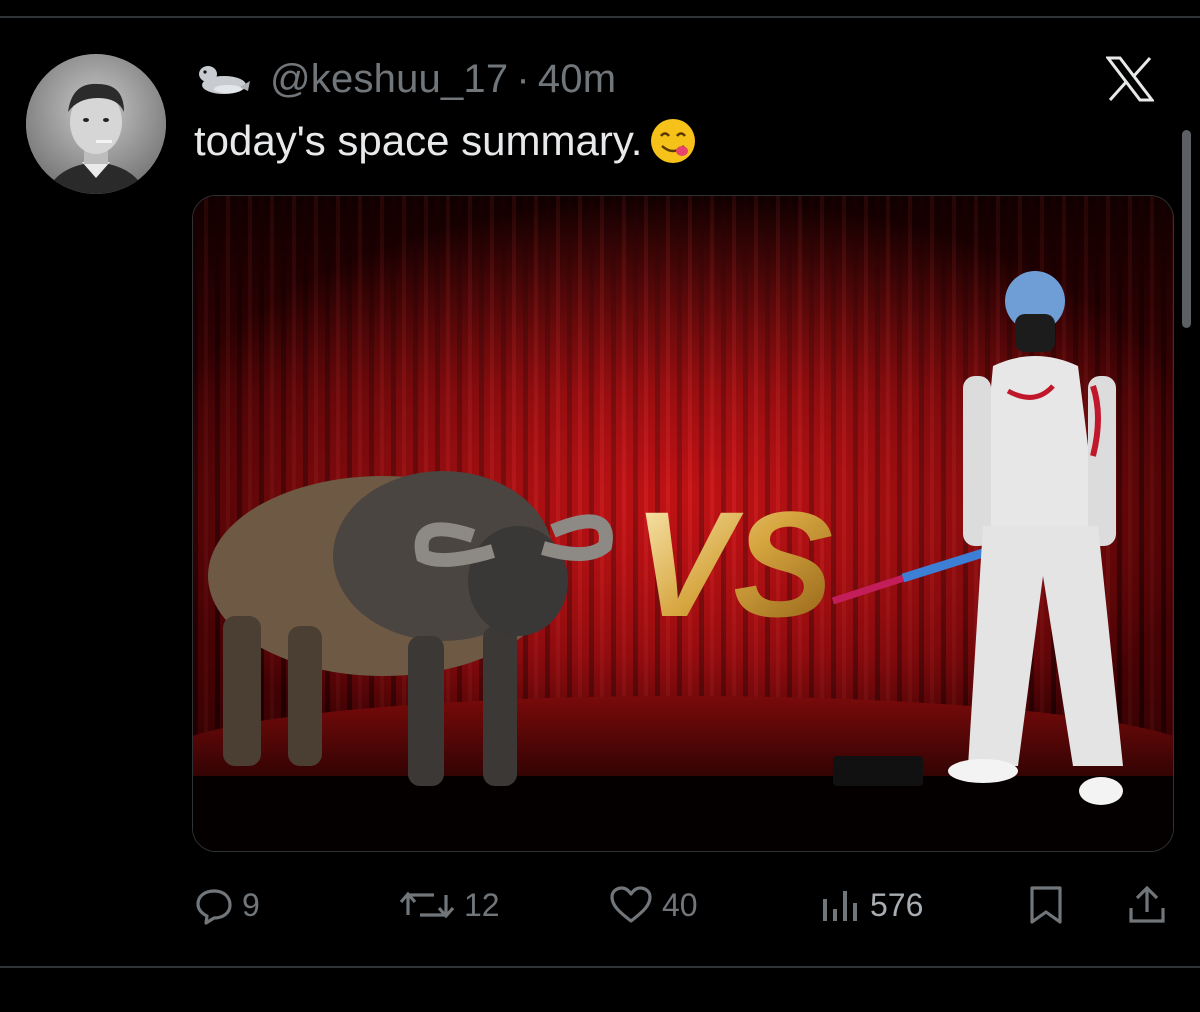  I want to click on retweet-button: 12, so click(449, 905).